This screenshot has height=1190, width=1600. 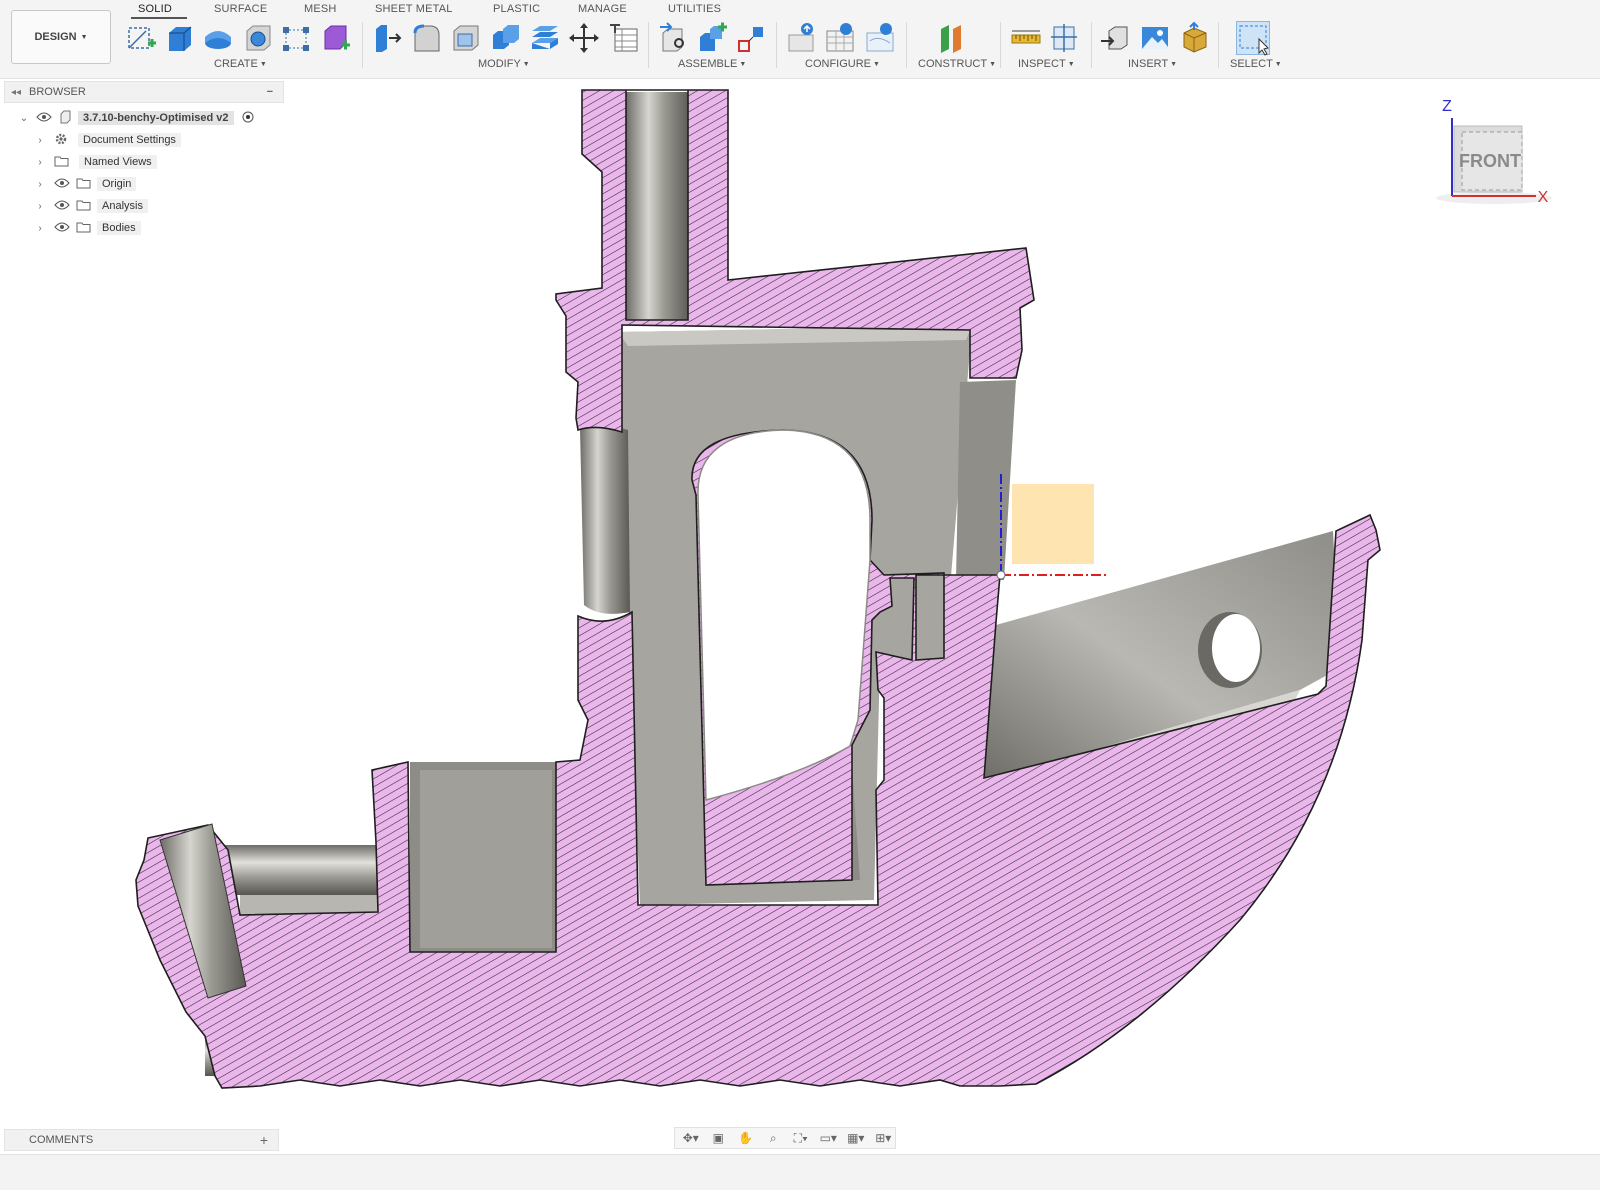 What do you see at coordinates (1490, 161) in the screenshot?
I see `viewcube-face-label: FRONT` at bounding box center [1490, 161].